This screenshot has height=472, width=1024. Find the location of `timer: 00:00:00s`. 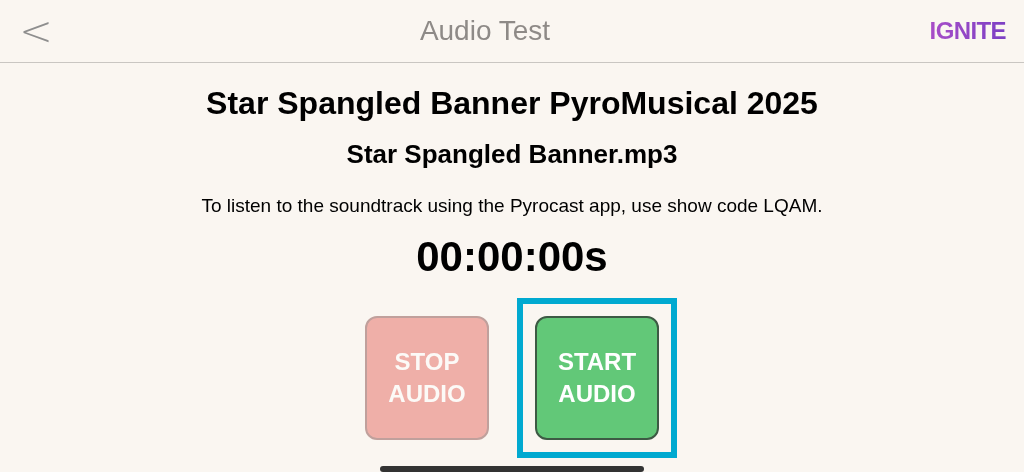

timer: 00:00:00s is located at coordinates (512, 257).